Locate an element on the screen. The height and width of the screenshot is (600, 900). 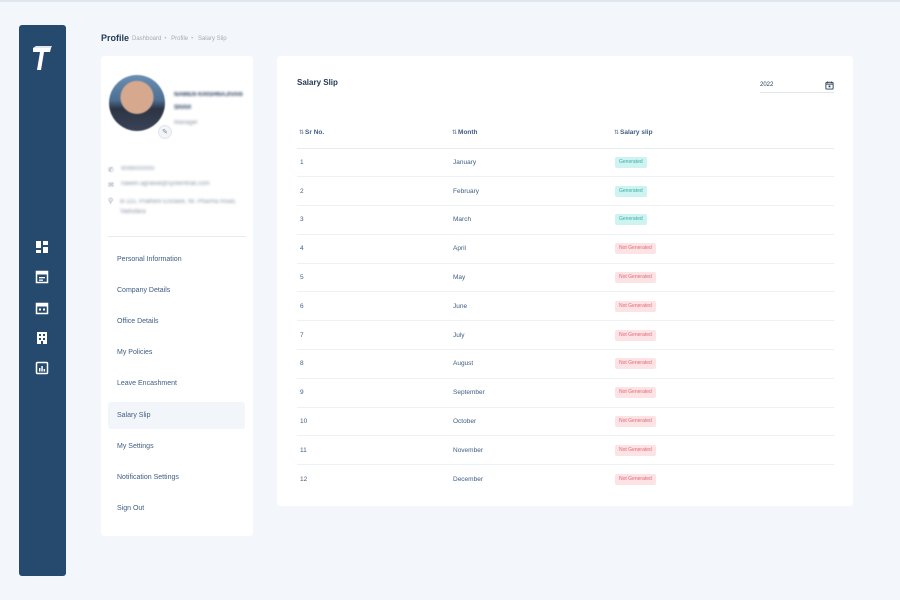
table-row: 2 February Generated is located at coordinates (565, 191).